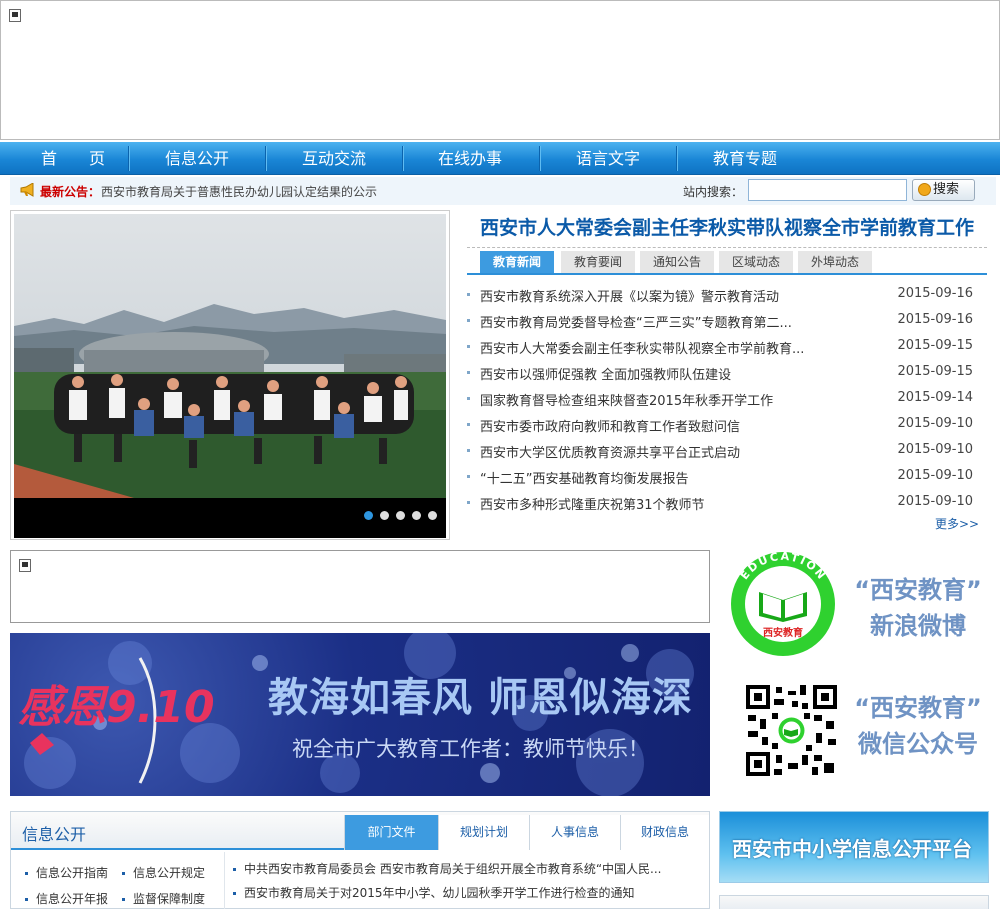 This screenshot has height=909, width=1000. What do you see at coordinates (783, 604) in the screenshot?
I see `xian-education-logo: EDUCATION 西安教育` at bounding box center [783, 604].